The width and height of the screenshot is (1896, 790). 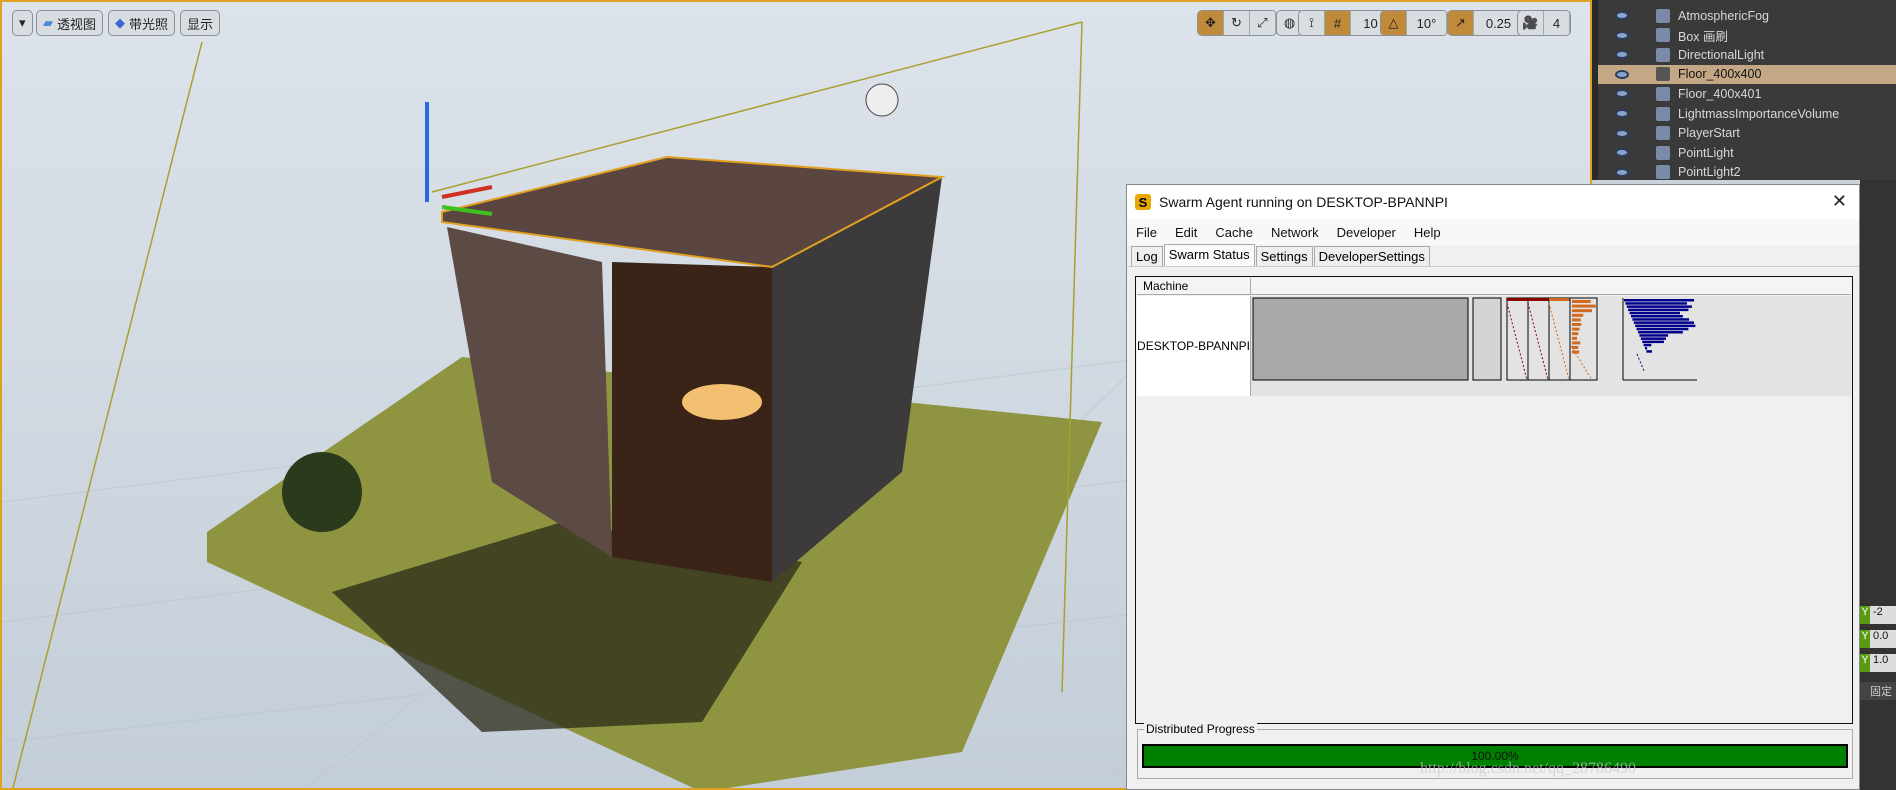 I want to click on volume-icon, so click(x=1663, y=113).